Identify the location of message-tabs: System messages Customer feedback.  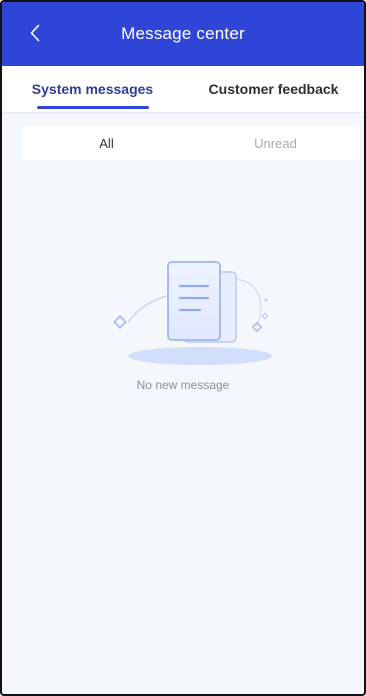
(183, 89).